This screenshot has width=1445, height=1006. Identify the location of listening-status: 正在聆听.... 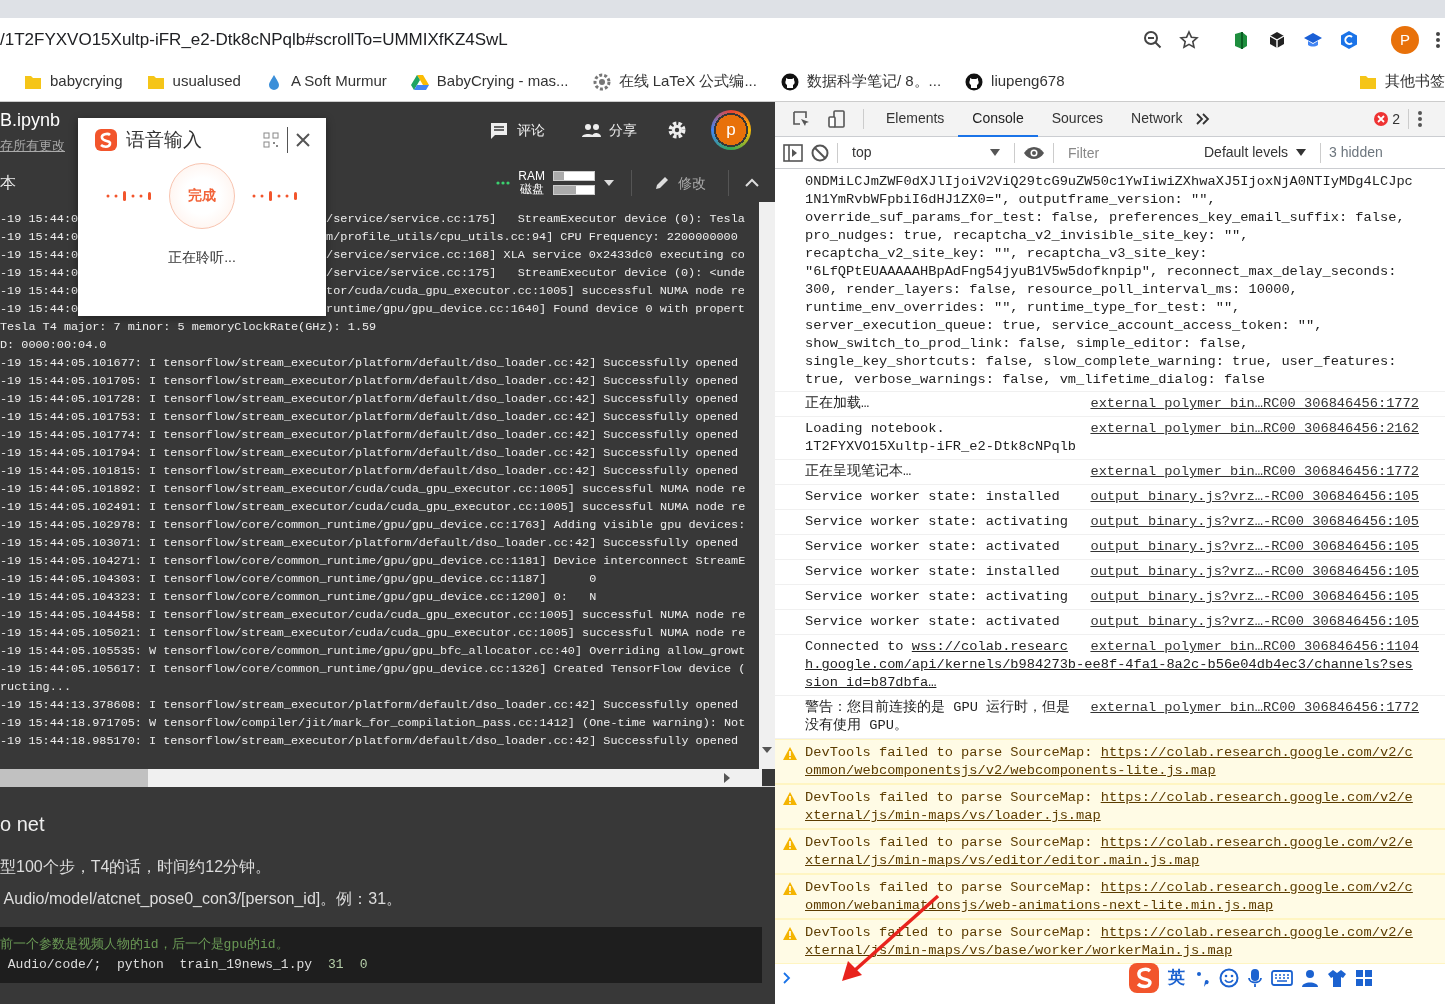
(202, 256).